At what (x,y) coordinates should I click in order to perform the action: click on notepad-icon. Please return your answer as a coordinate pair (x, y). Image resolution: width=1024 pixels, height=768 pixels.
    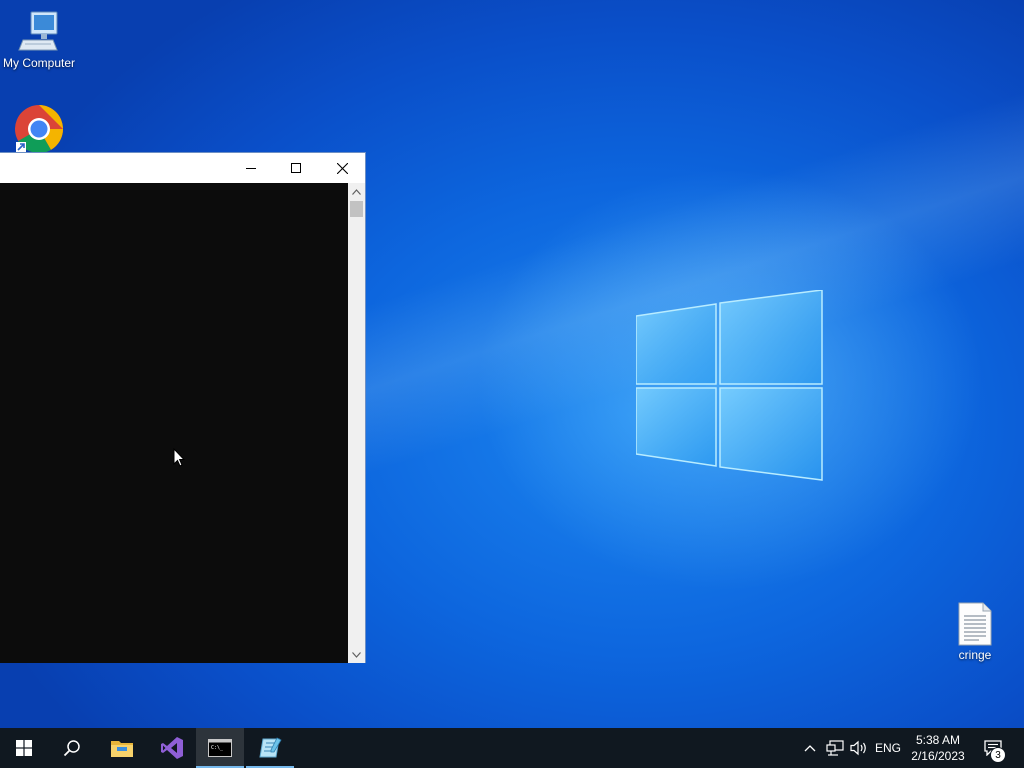
    Looking at the image, I should click on (270, 747).